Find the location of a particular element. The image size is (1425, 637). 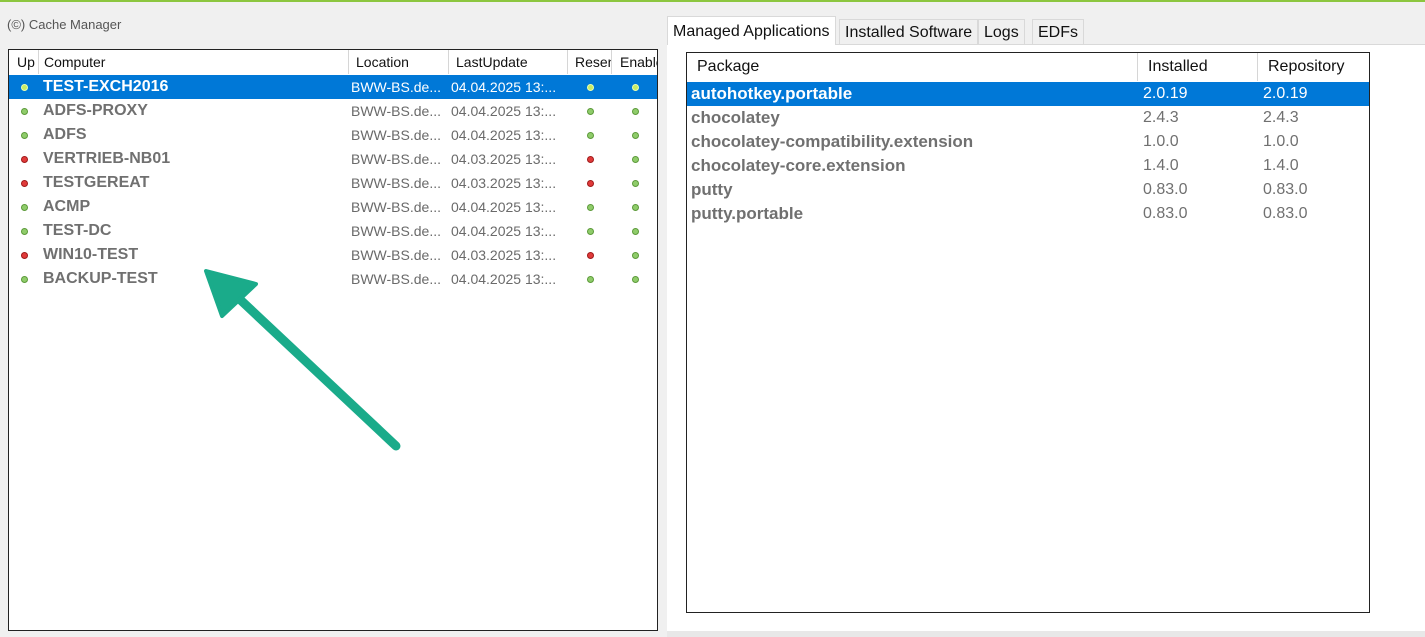

column-header-location: Location is located at coordinates (399, 62).